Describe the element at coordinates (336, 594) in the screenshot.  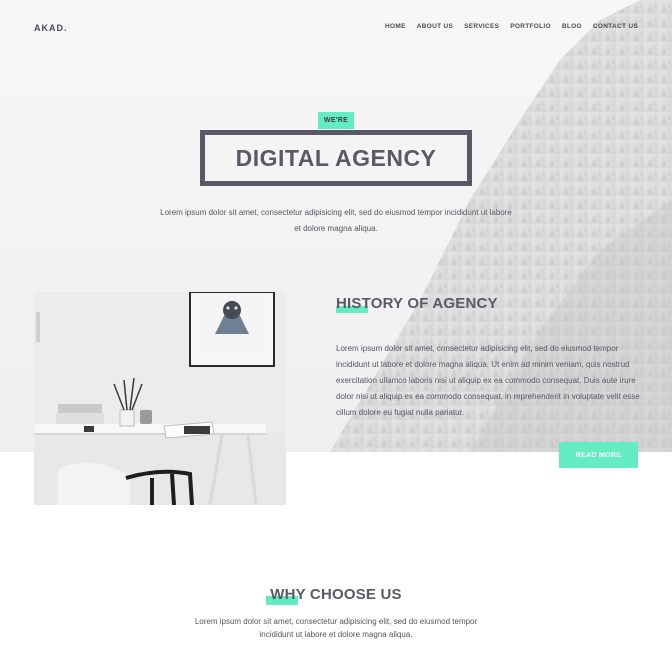
I see `why-title: WHY CHOOSE US` at that location.